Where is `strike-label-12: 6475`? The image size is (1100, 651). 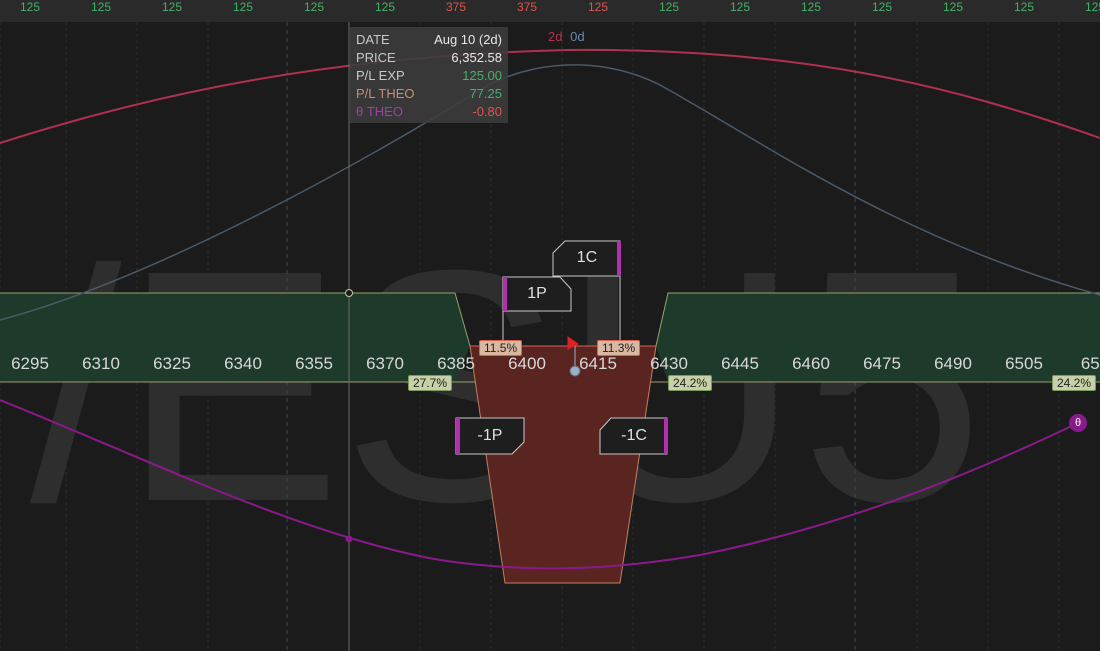 strike-label-12: 6475 is located at coordinates (882, 363).